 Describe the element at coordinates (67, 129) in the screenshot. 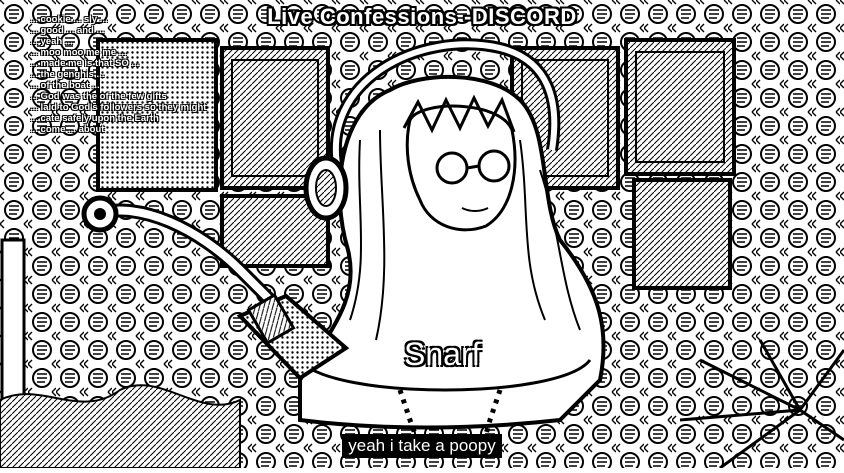

I see `chat-message: ... come ... about` at that location.